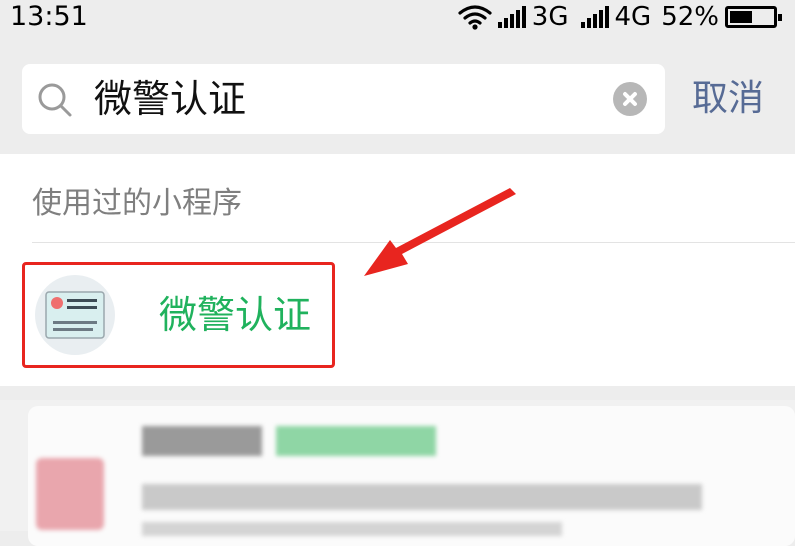  I want to click on blurred-title-highlight, so click(356, 441).